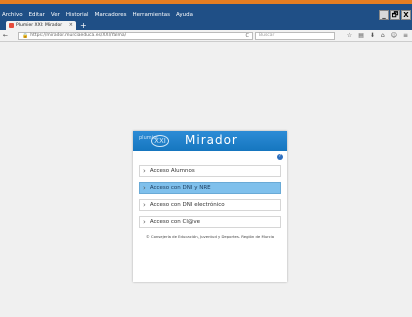 This screenshot has width=412, height=317. I want to click on menu-marcadores: Marcadores, so click(111, 15).